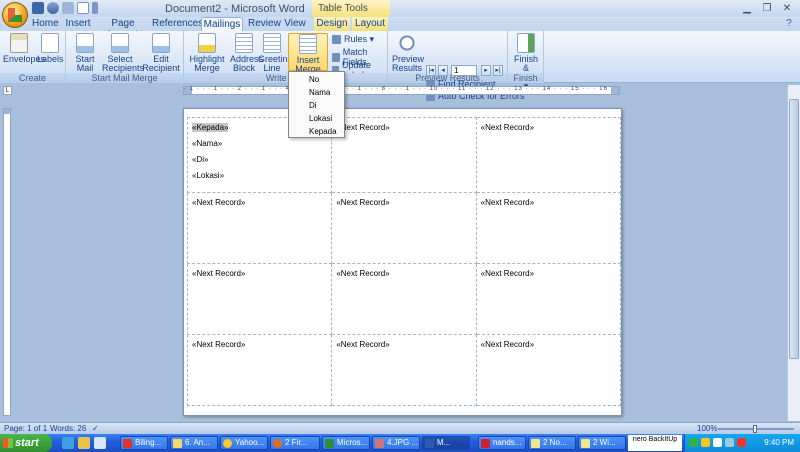 The width and height of the screenshot is (800, 452). Describe the element at coordinates (707, 428) in the screenshot. I see `zoom-level: 100%` at that location.